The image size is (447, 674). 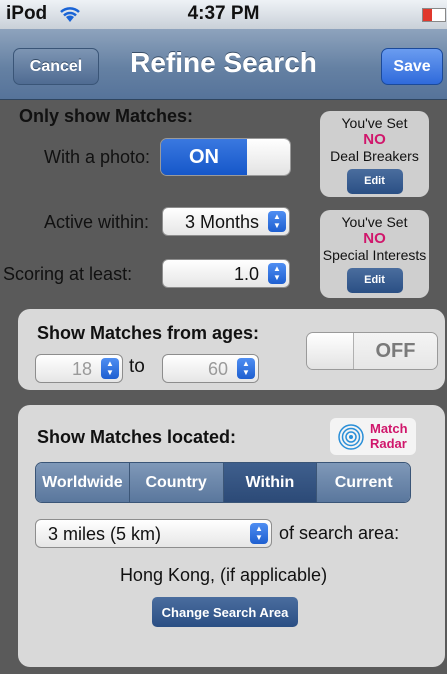 What do you see at coordinates (363, 482) in the screenshot?
I see `segment-current: Current` at bounding box center [363, 482].